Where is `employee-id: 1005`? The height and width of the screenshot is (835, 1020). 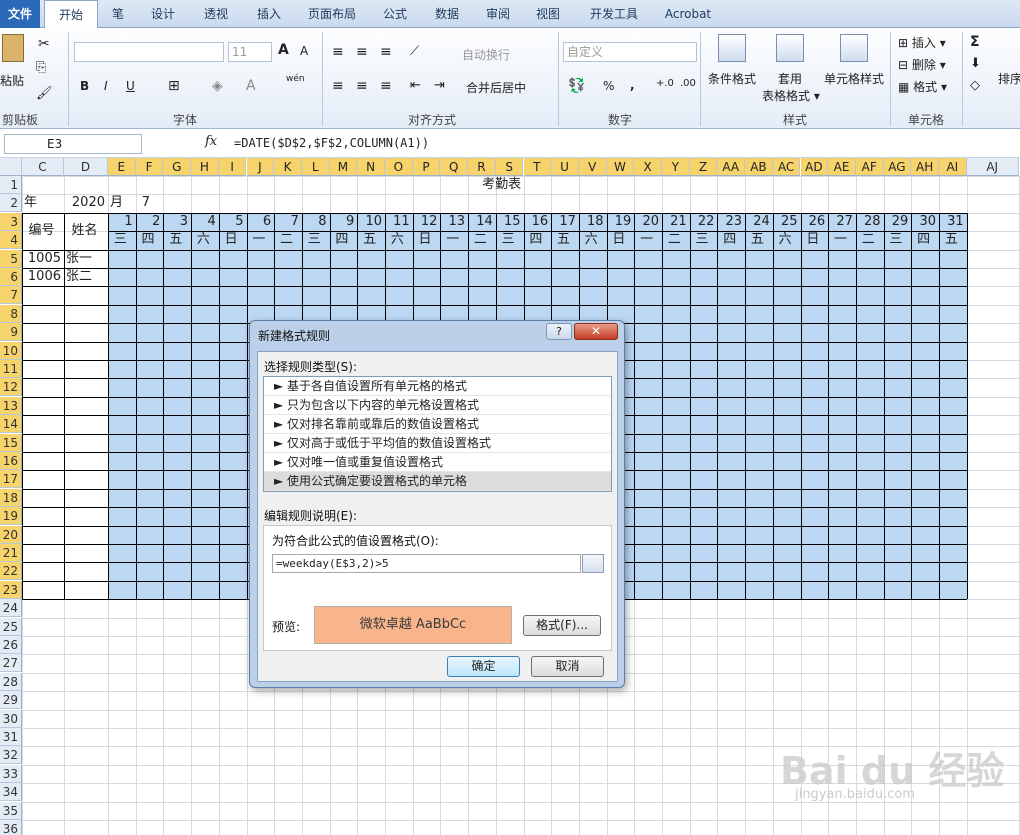
employee-id: 1005 is located at coordinates (41, 259).